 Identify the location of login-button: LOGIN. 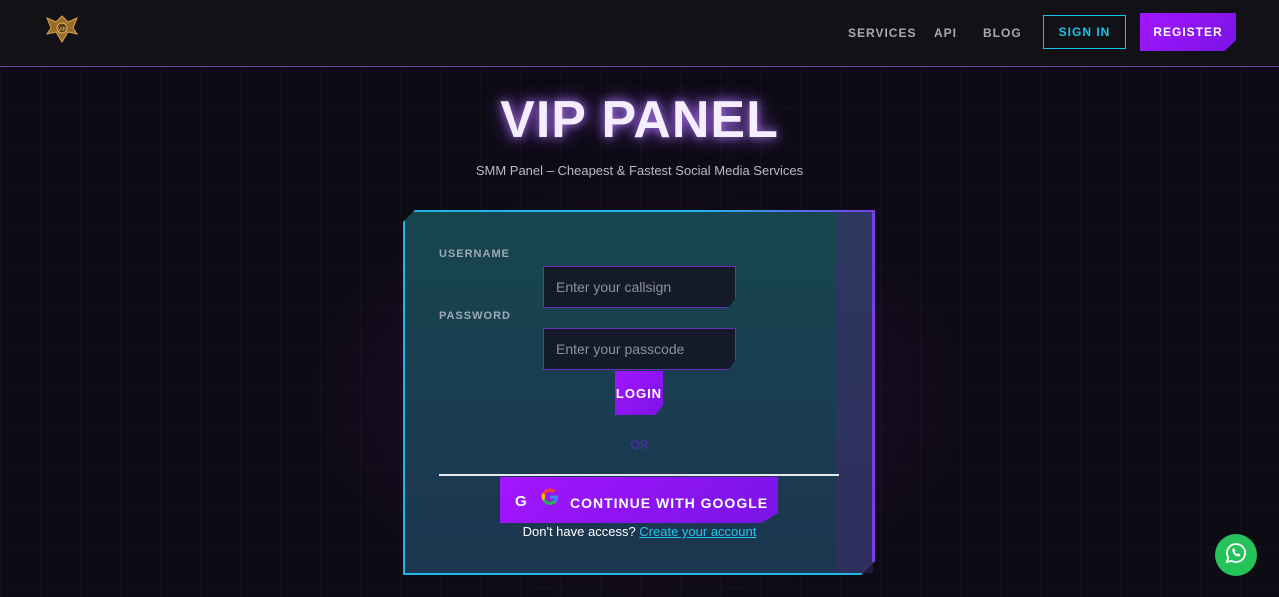
(639, 393).